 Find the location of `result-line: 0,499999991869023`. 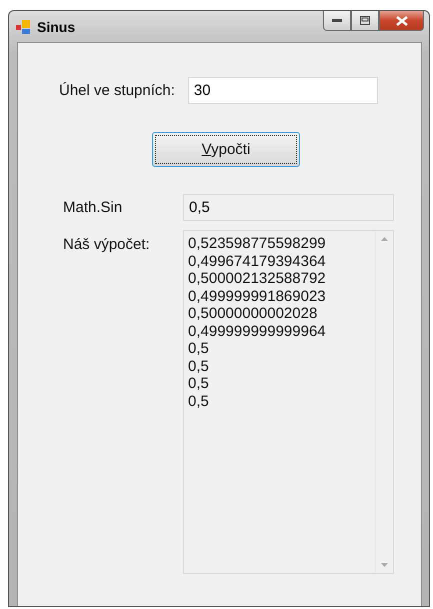

result-line: 0,499999991869023 is located at coordinates (257, 296).